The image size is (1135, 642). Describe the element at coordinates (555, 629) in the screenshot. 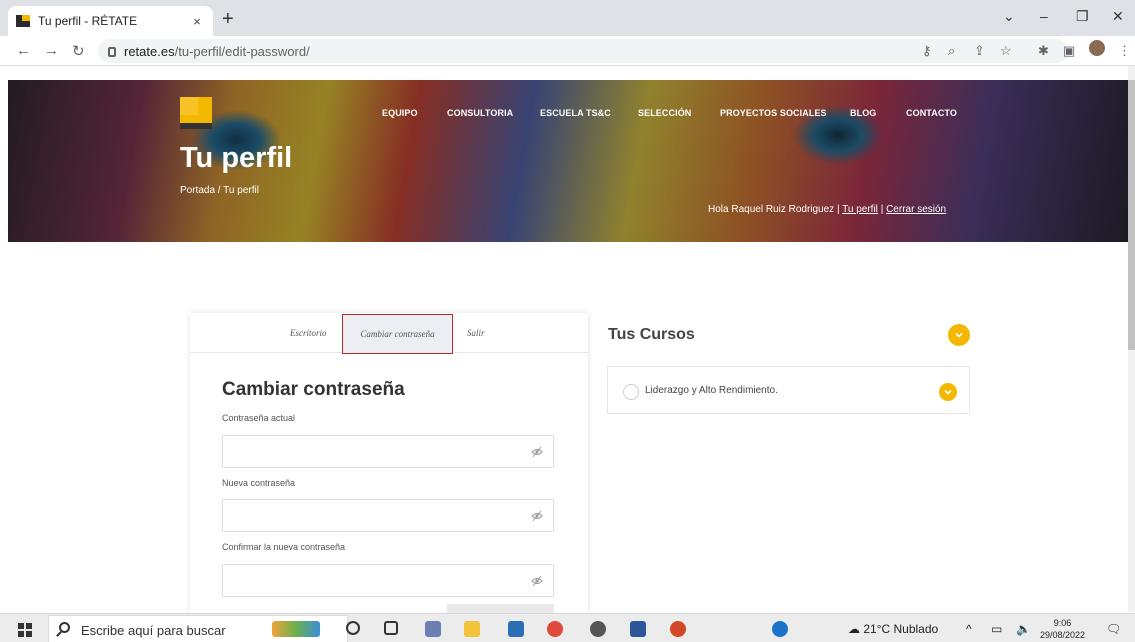

I see `chrome-icon` at that location.